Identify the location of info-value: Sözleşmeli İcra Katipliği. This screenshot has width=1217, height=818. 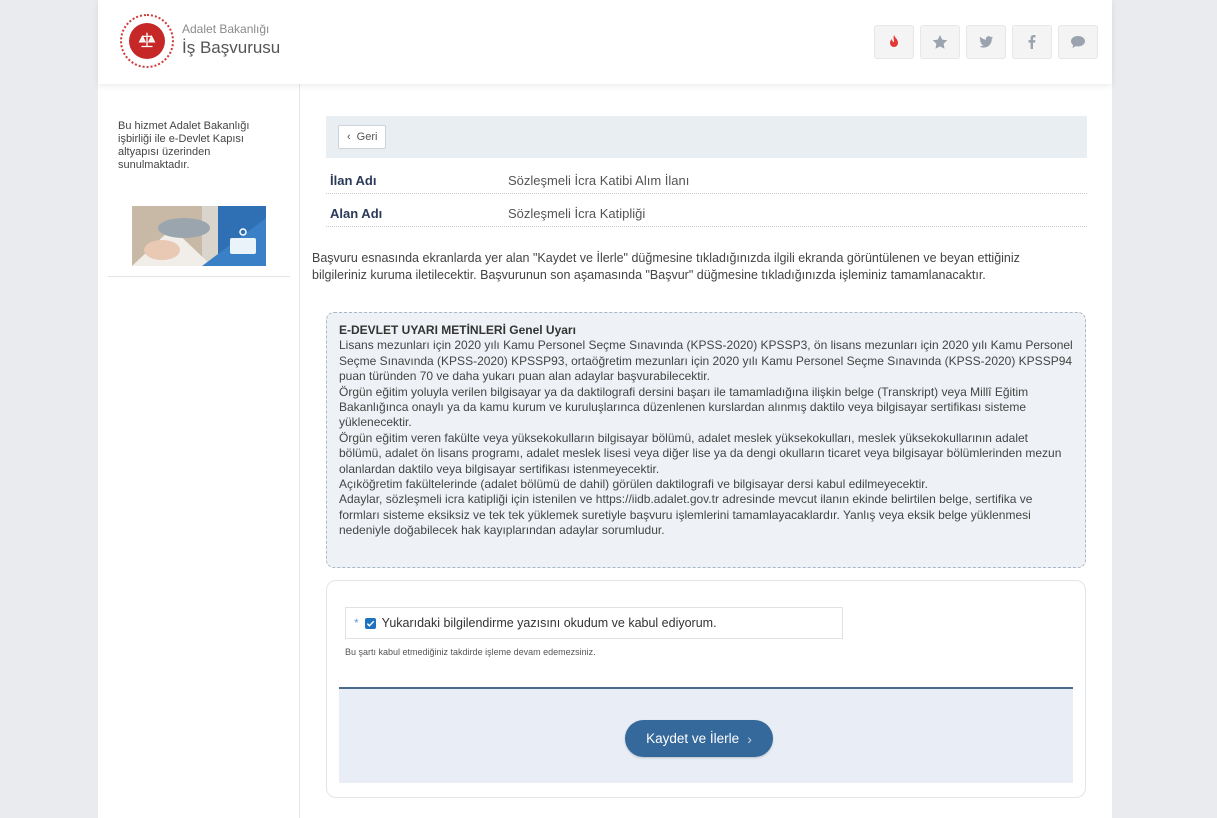
(577, 213).